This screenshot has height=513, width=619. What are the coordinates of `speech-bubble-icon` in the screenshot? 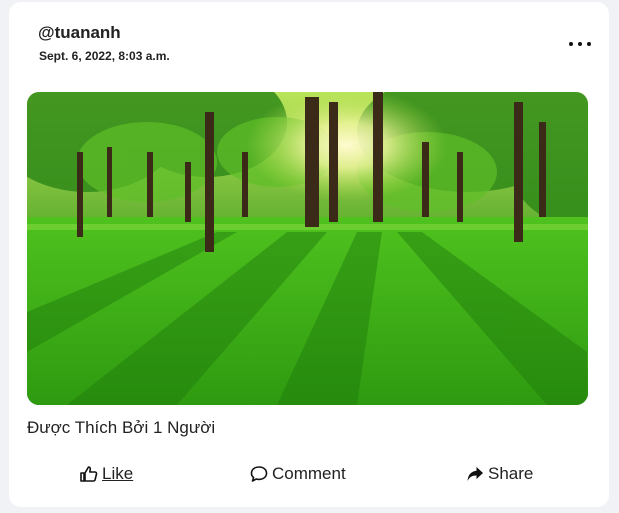 It's located at (259, 474).